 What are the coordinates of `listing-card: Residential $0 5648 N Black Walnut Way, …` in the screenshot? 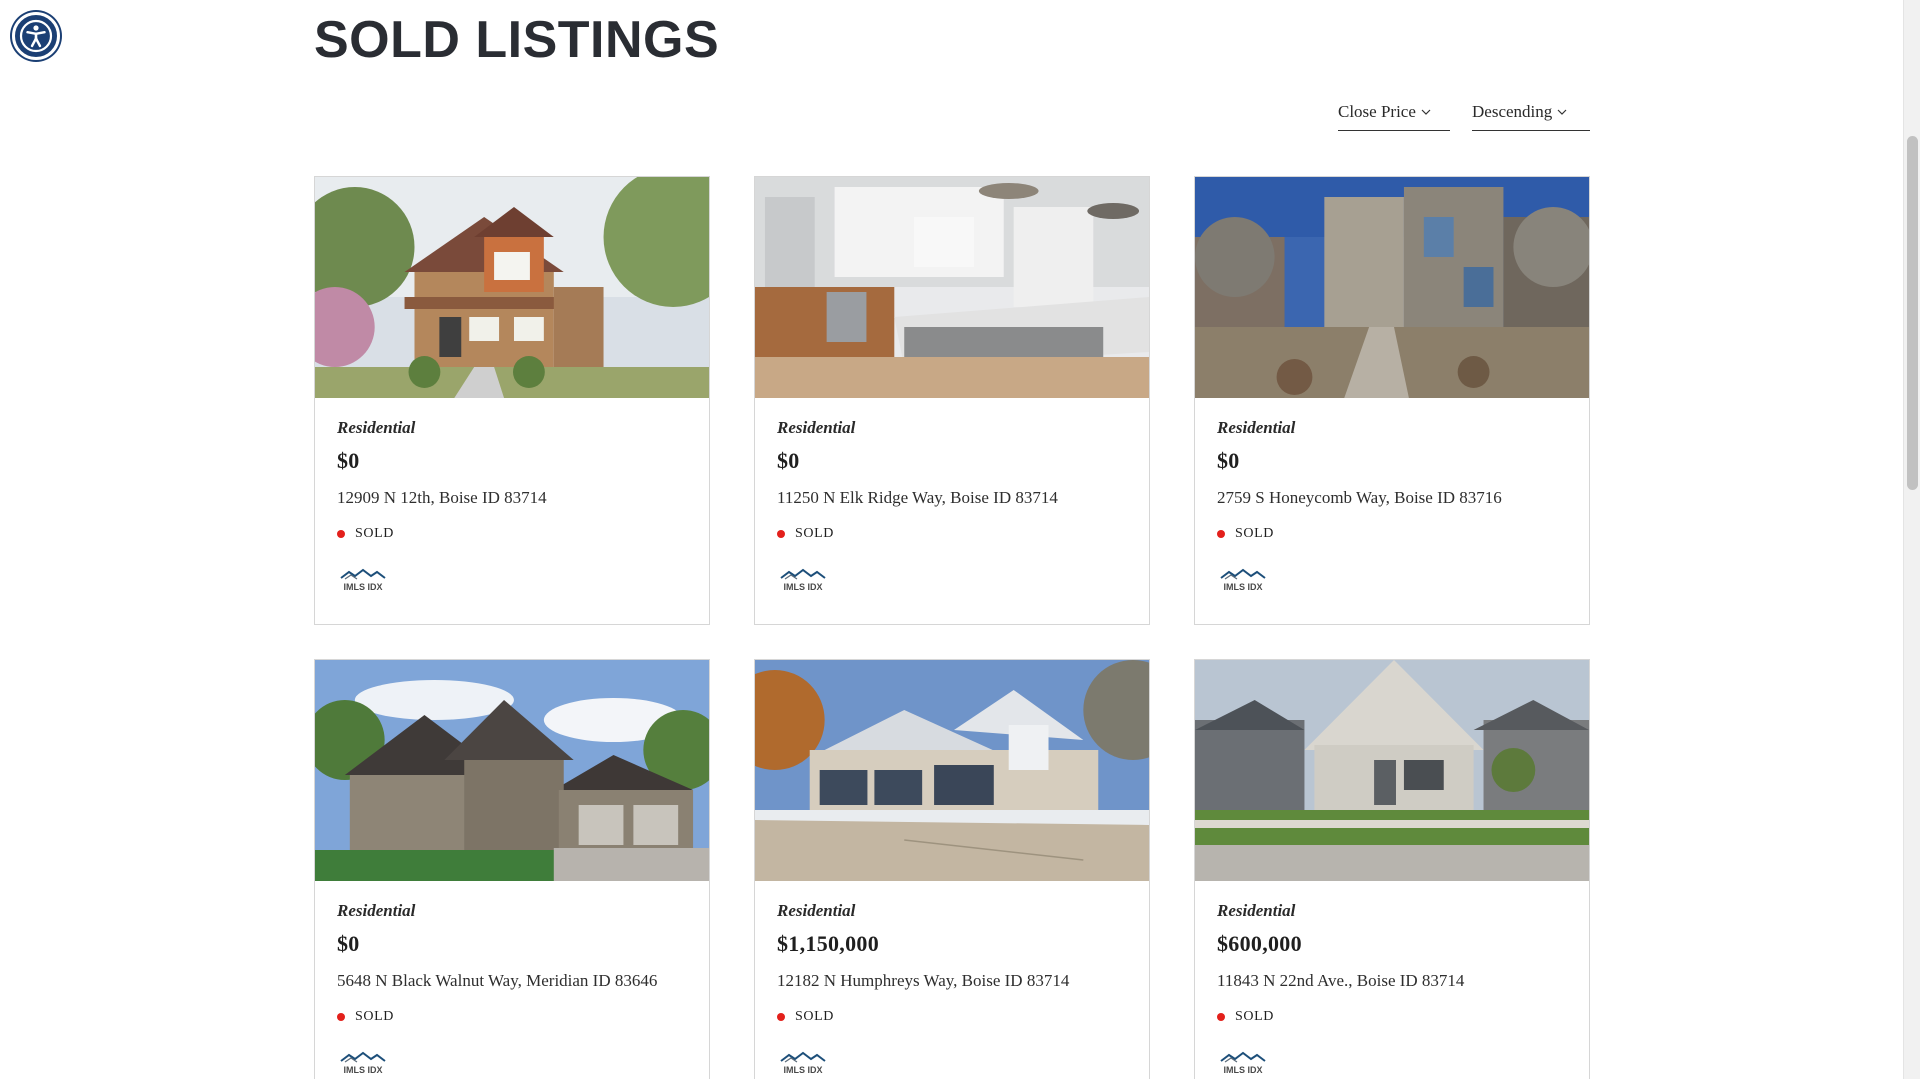 It's located at (512, 869).